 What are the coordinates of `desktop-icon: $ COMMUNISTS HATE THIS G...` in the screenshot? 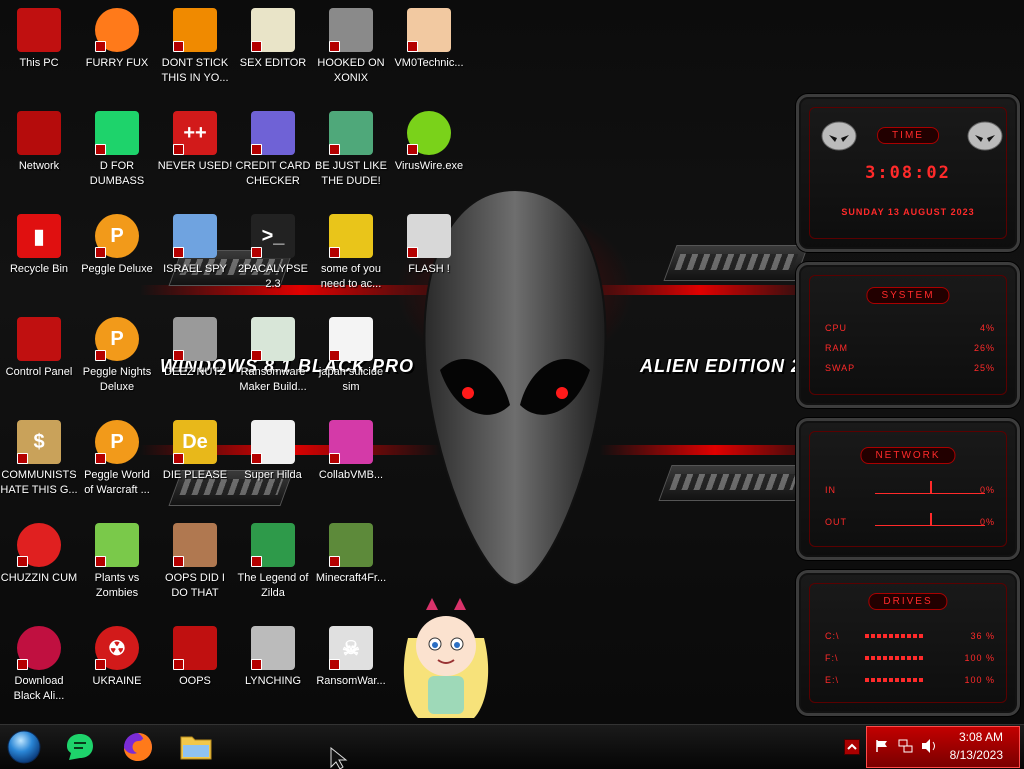 It's located at (39, 455).